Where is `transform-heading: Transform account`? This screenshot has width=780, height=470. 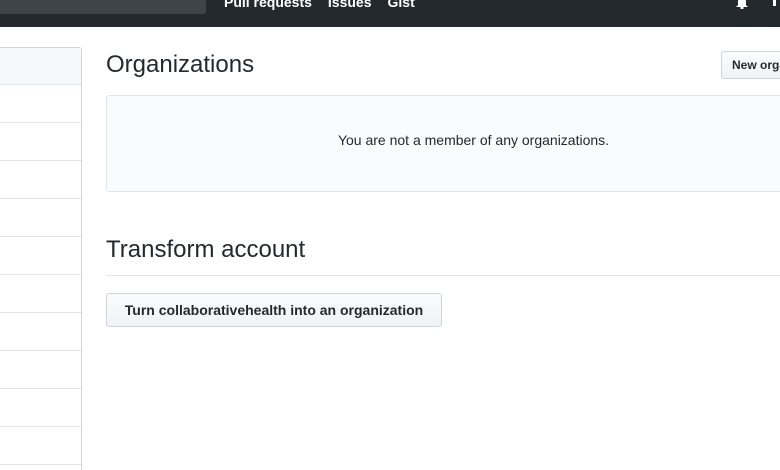
transform-heading: Transform account is located at coordinates (206, 249).